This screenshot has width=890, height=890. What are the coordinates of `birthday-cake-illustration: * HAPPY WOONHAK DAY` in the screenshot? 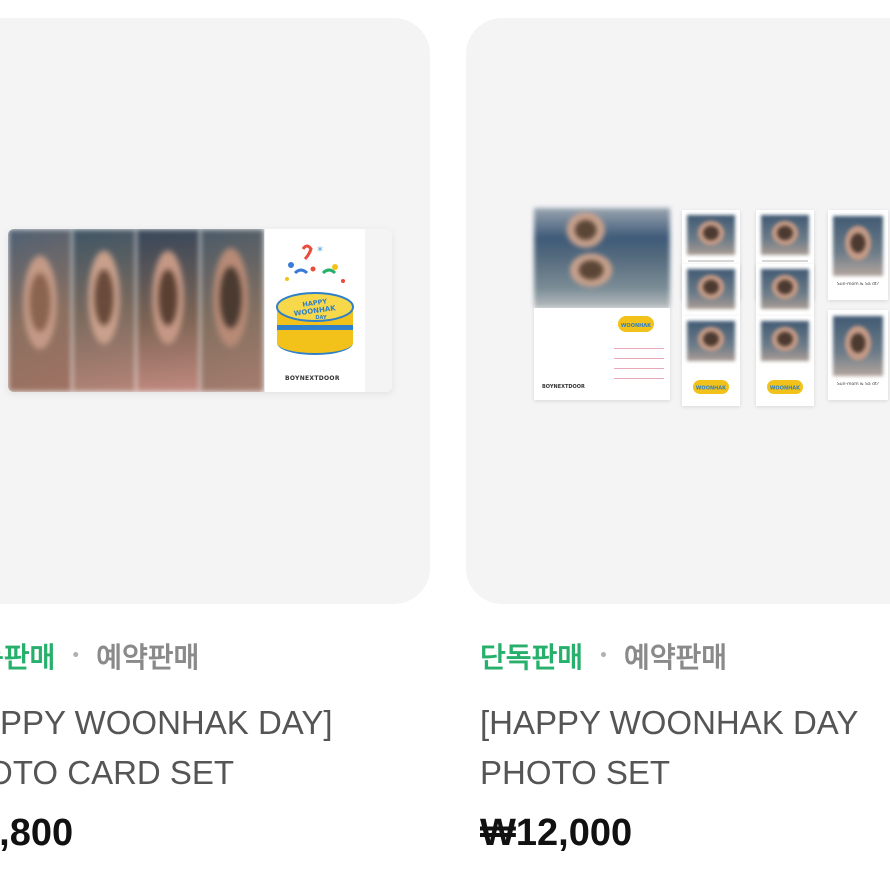 It's located at (315, 299).